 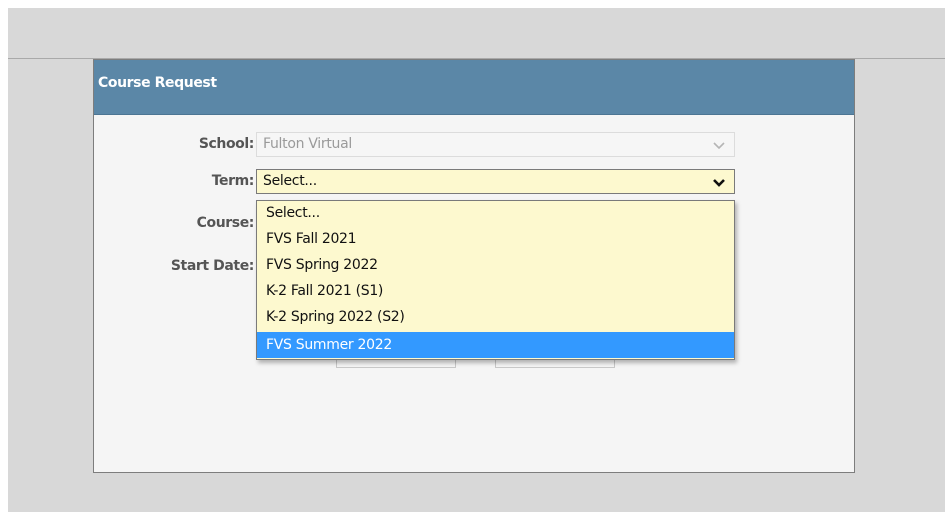 What do you see at coordinates (225, 223) in the screenshot?
I see `course-label: Course:` at bounding box center [225, 223].